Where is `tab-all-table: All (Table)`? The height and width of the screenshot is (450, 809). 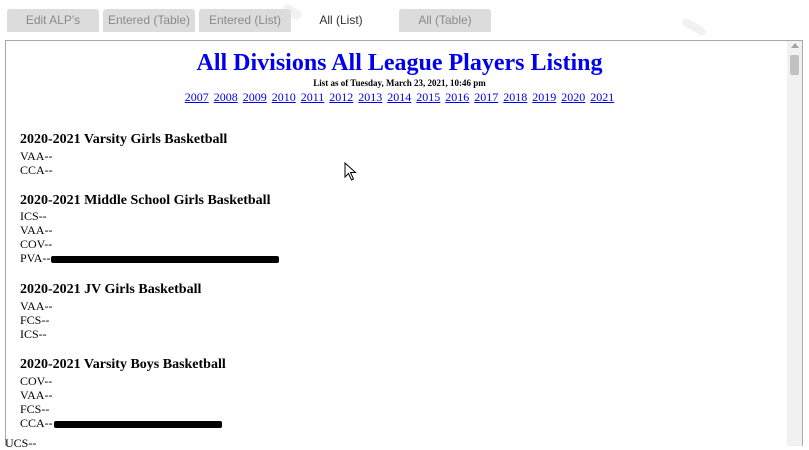 tab-all-table: All (Table) is located at coordinates (445, 20).